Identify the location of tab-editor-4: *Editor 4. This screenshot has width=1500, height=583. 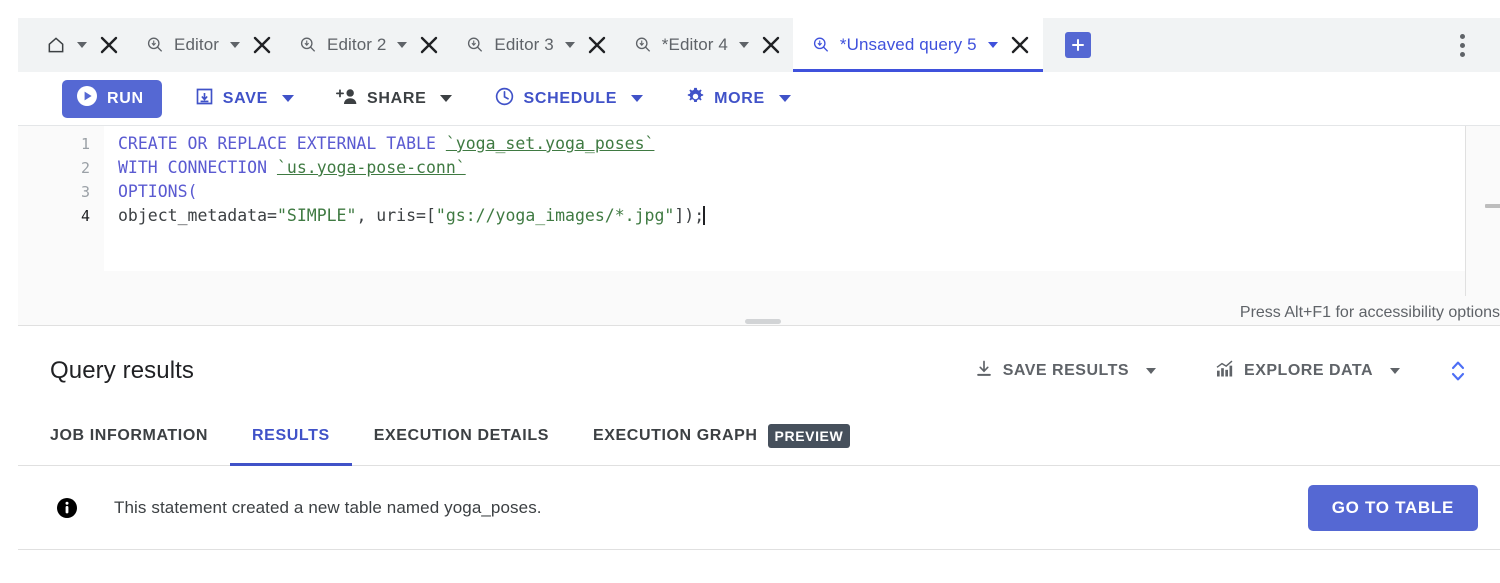
(706, 45).